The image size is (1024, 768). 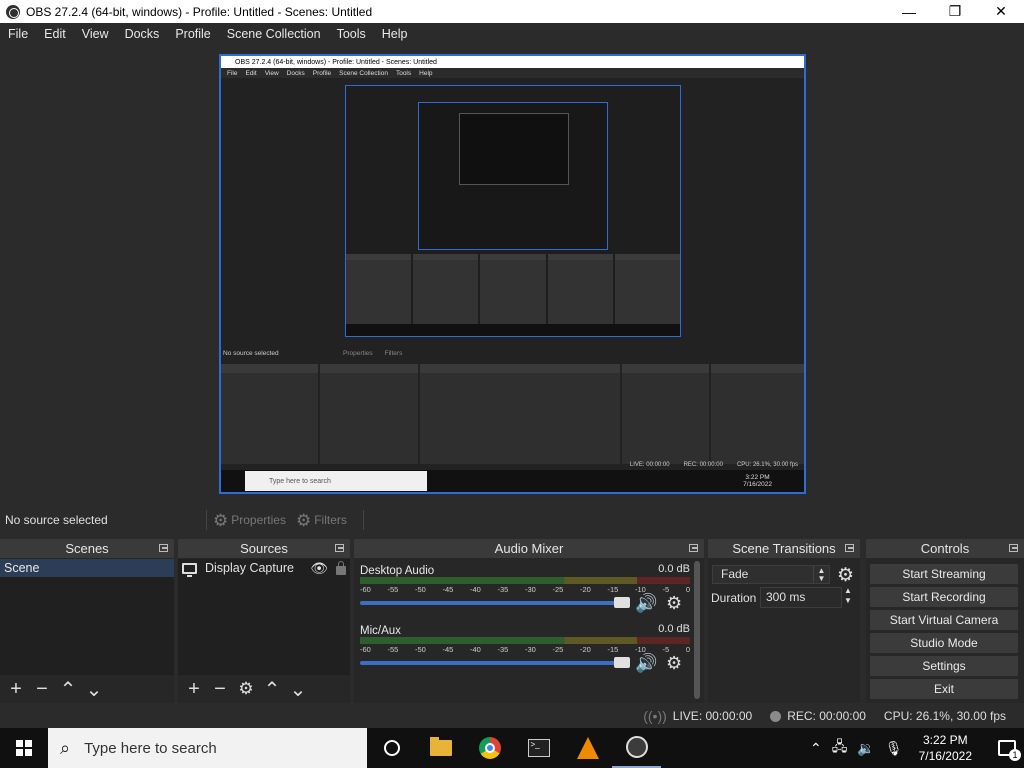 I want to click on filters-button: ⚙ Filters, so click(x=321, y=520).